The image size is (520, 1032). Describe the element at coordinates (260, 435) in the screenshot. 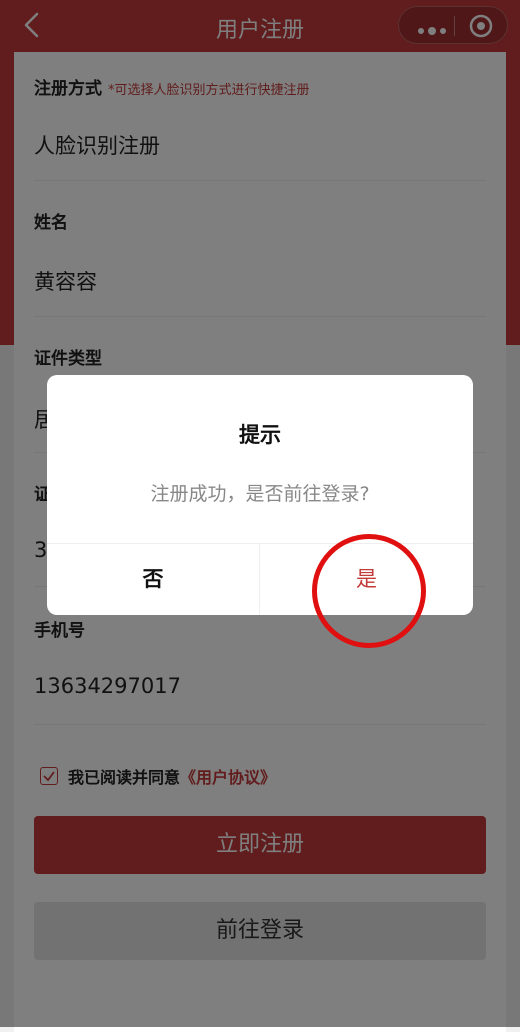

I see `dialog-title: 提示` at that location.